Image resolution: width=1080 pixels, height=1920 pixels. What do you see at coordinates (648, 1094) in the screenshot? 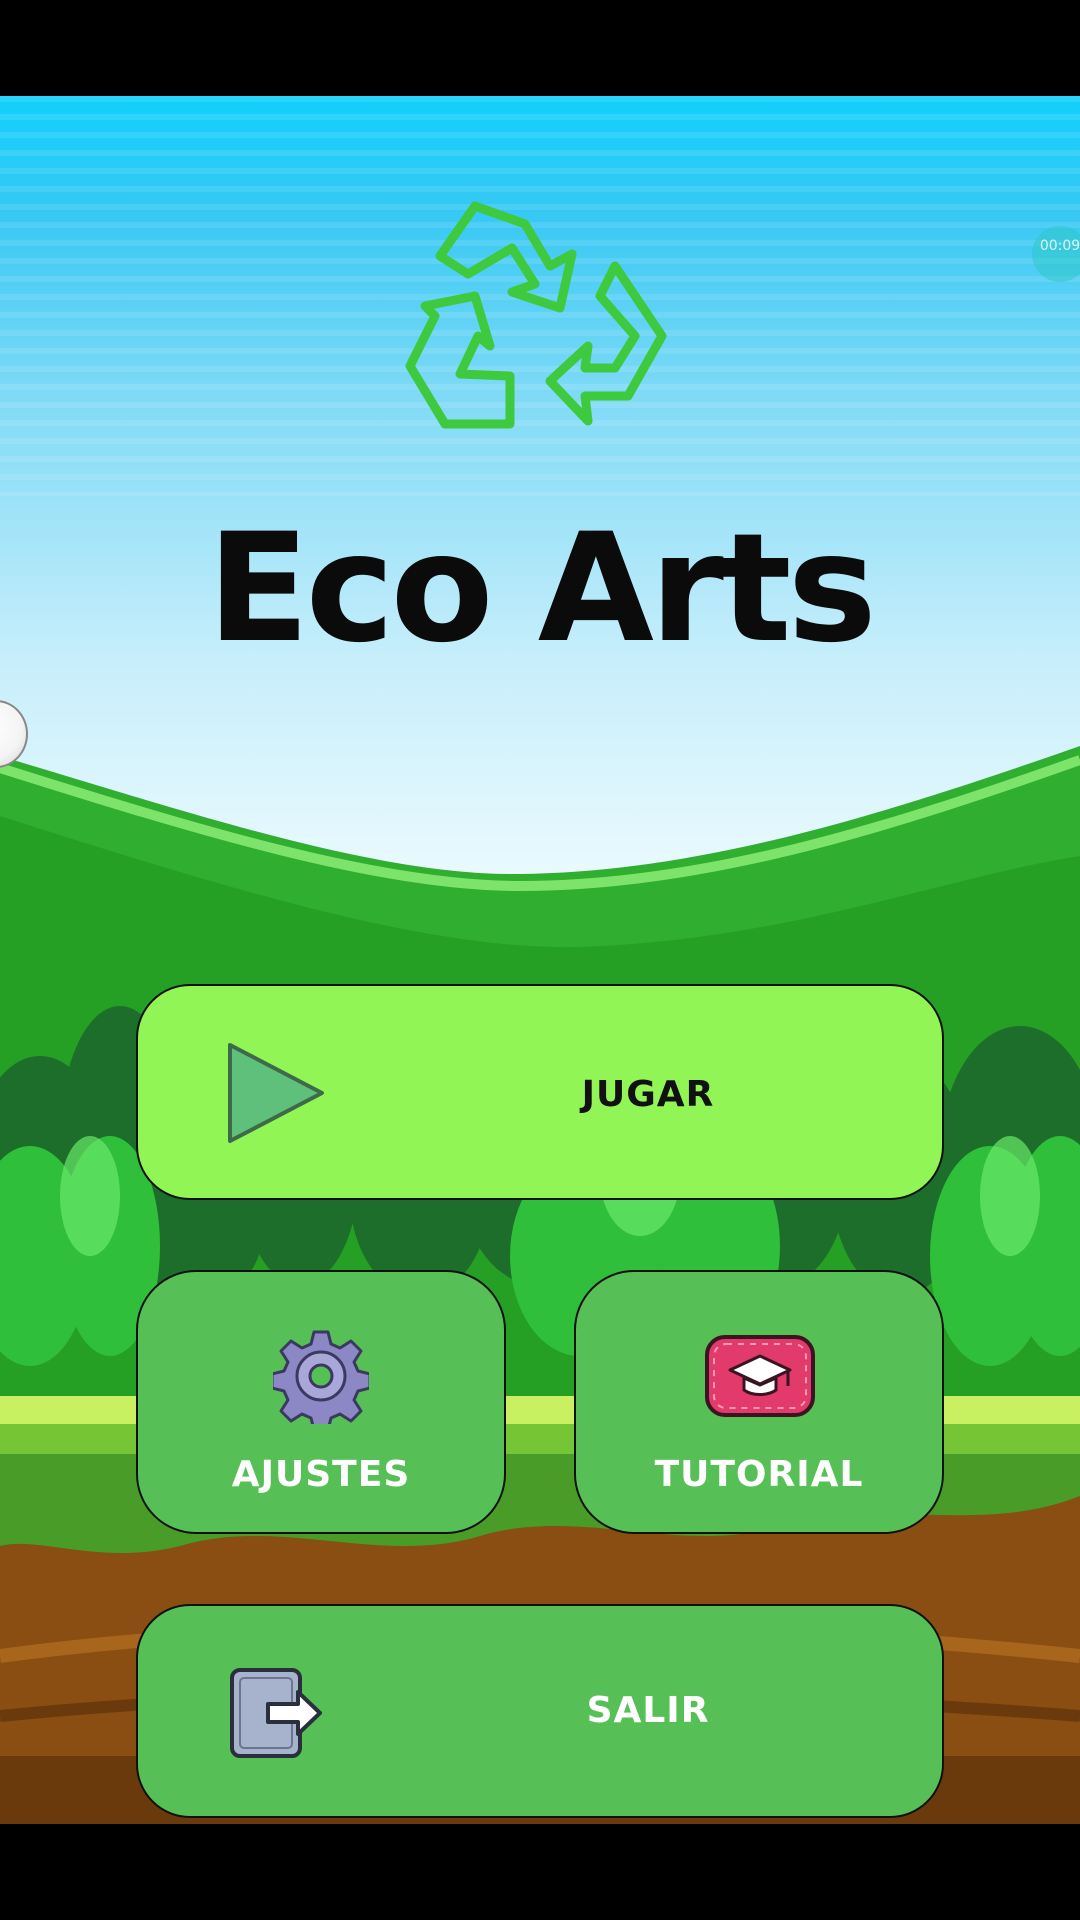
I see `play-label: JUGAR` at bounding box center [648, 1094].